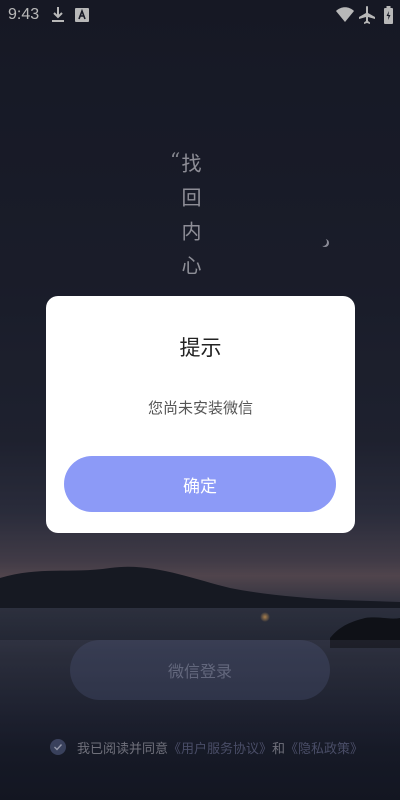 The height and width of the screenshot is (800, 400). I want to click on dialog-message: 您尚未安装微信, so click(200, 408).